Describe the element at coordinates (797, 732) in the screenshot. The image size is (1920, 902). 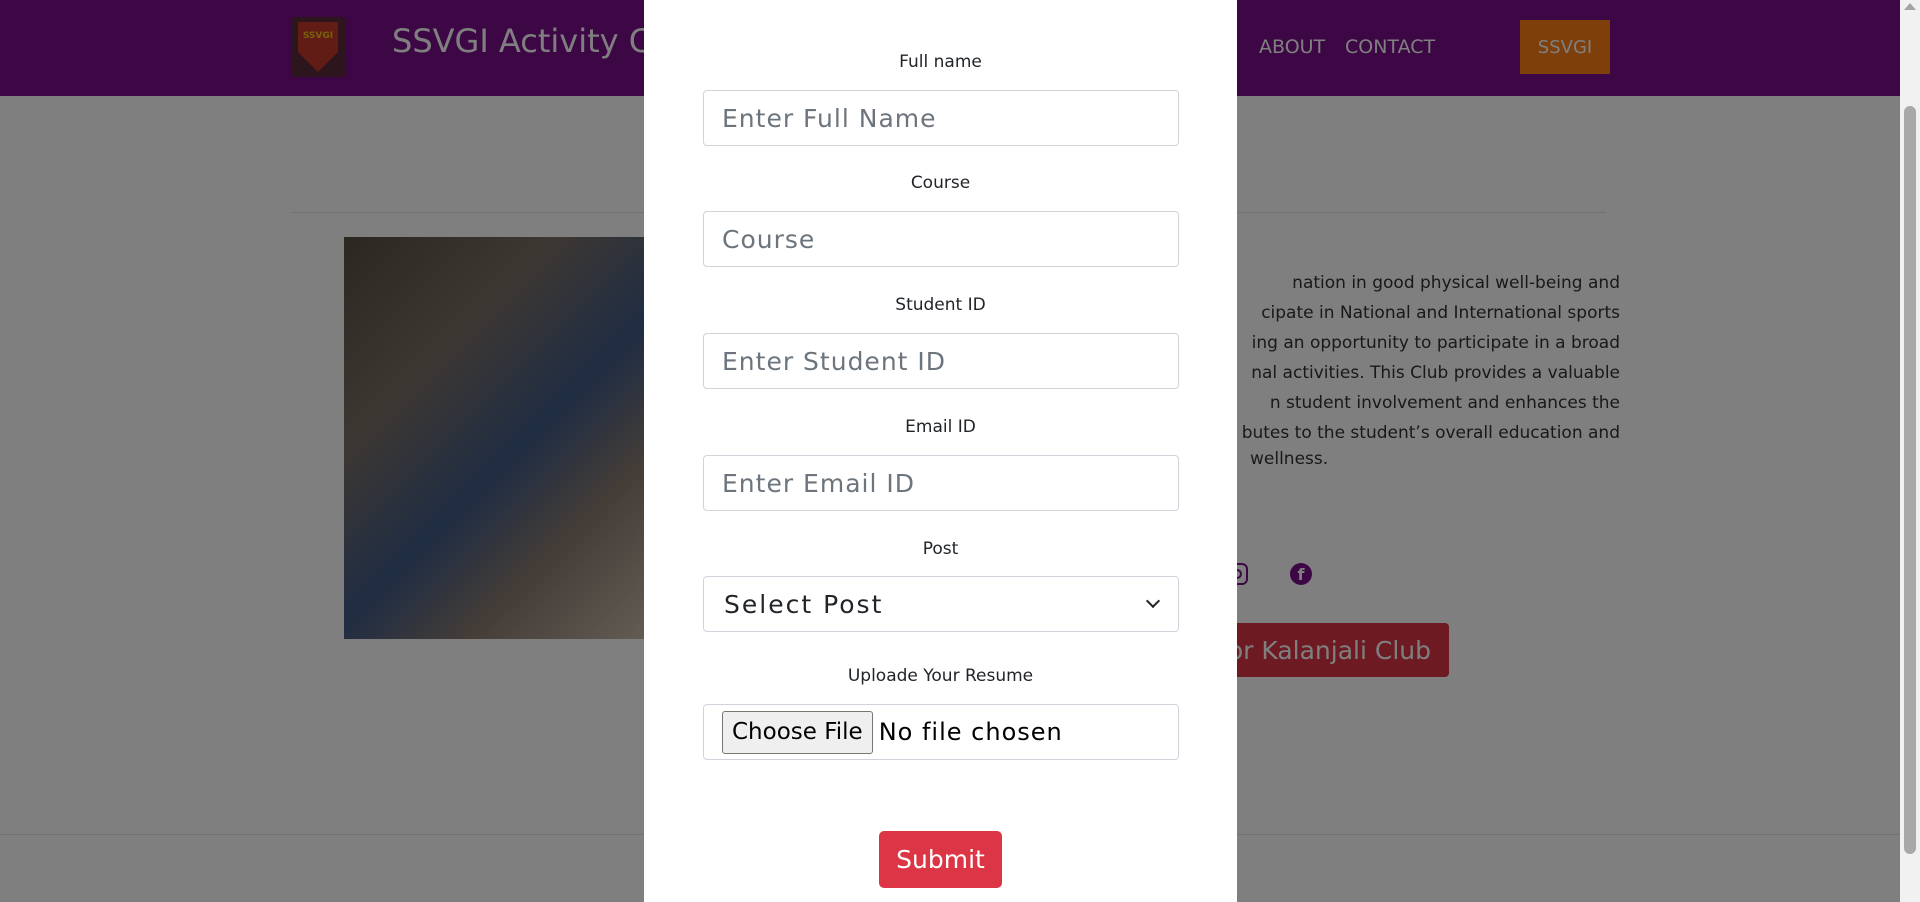
I see `choose-file-button: Choose File` at that location.